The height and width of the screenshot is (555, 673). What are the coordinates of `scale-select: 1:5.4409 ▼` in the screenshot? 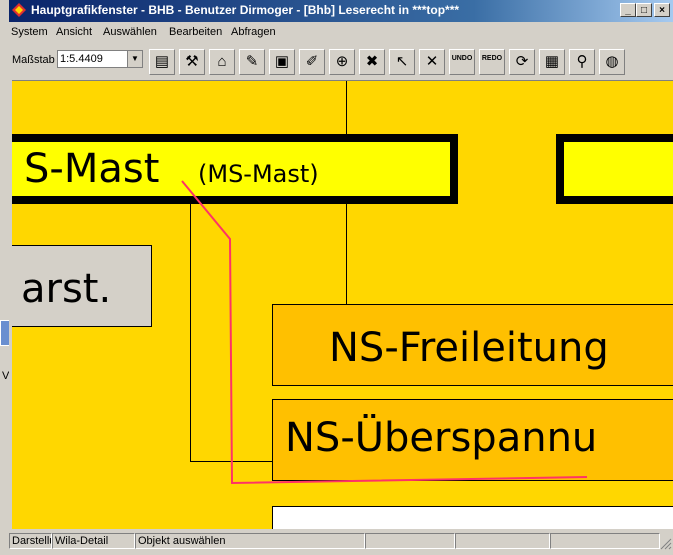 It's located at (100, 59).